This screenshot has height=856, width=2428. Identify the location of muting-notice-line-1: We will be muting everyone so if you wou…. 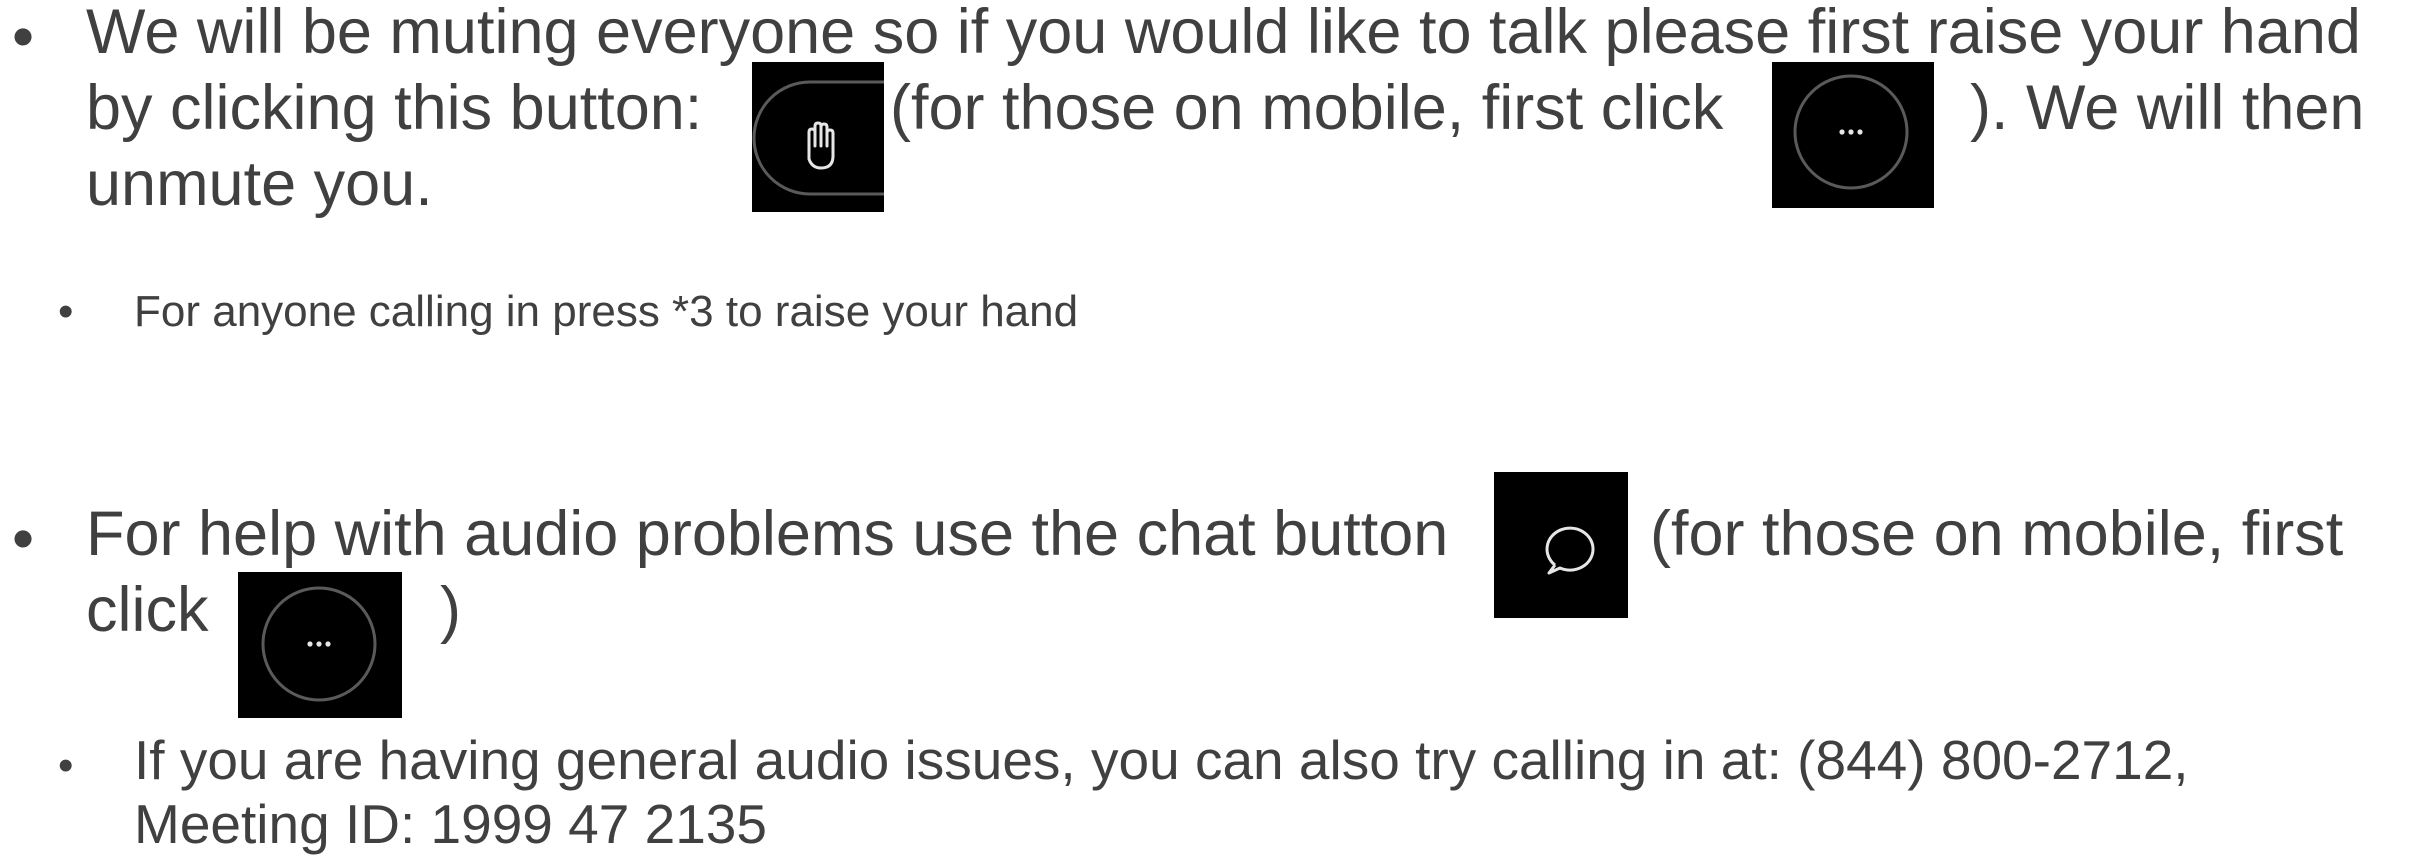
(1223, 33).